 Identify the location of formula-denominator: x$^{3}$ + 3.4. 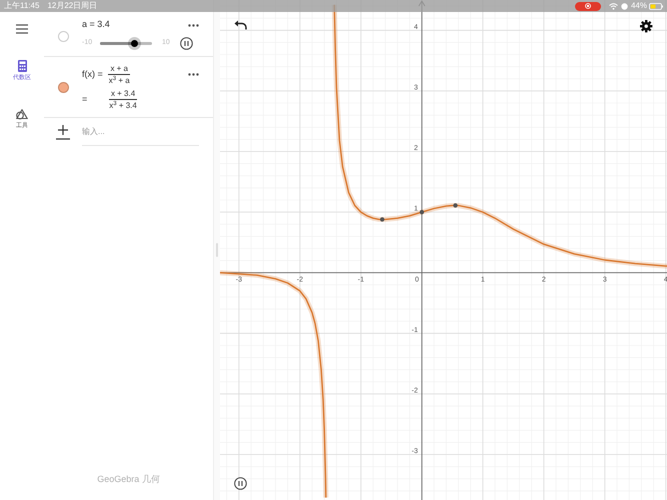
(123, 105).